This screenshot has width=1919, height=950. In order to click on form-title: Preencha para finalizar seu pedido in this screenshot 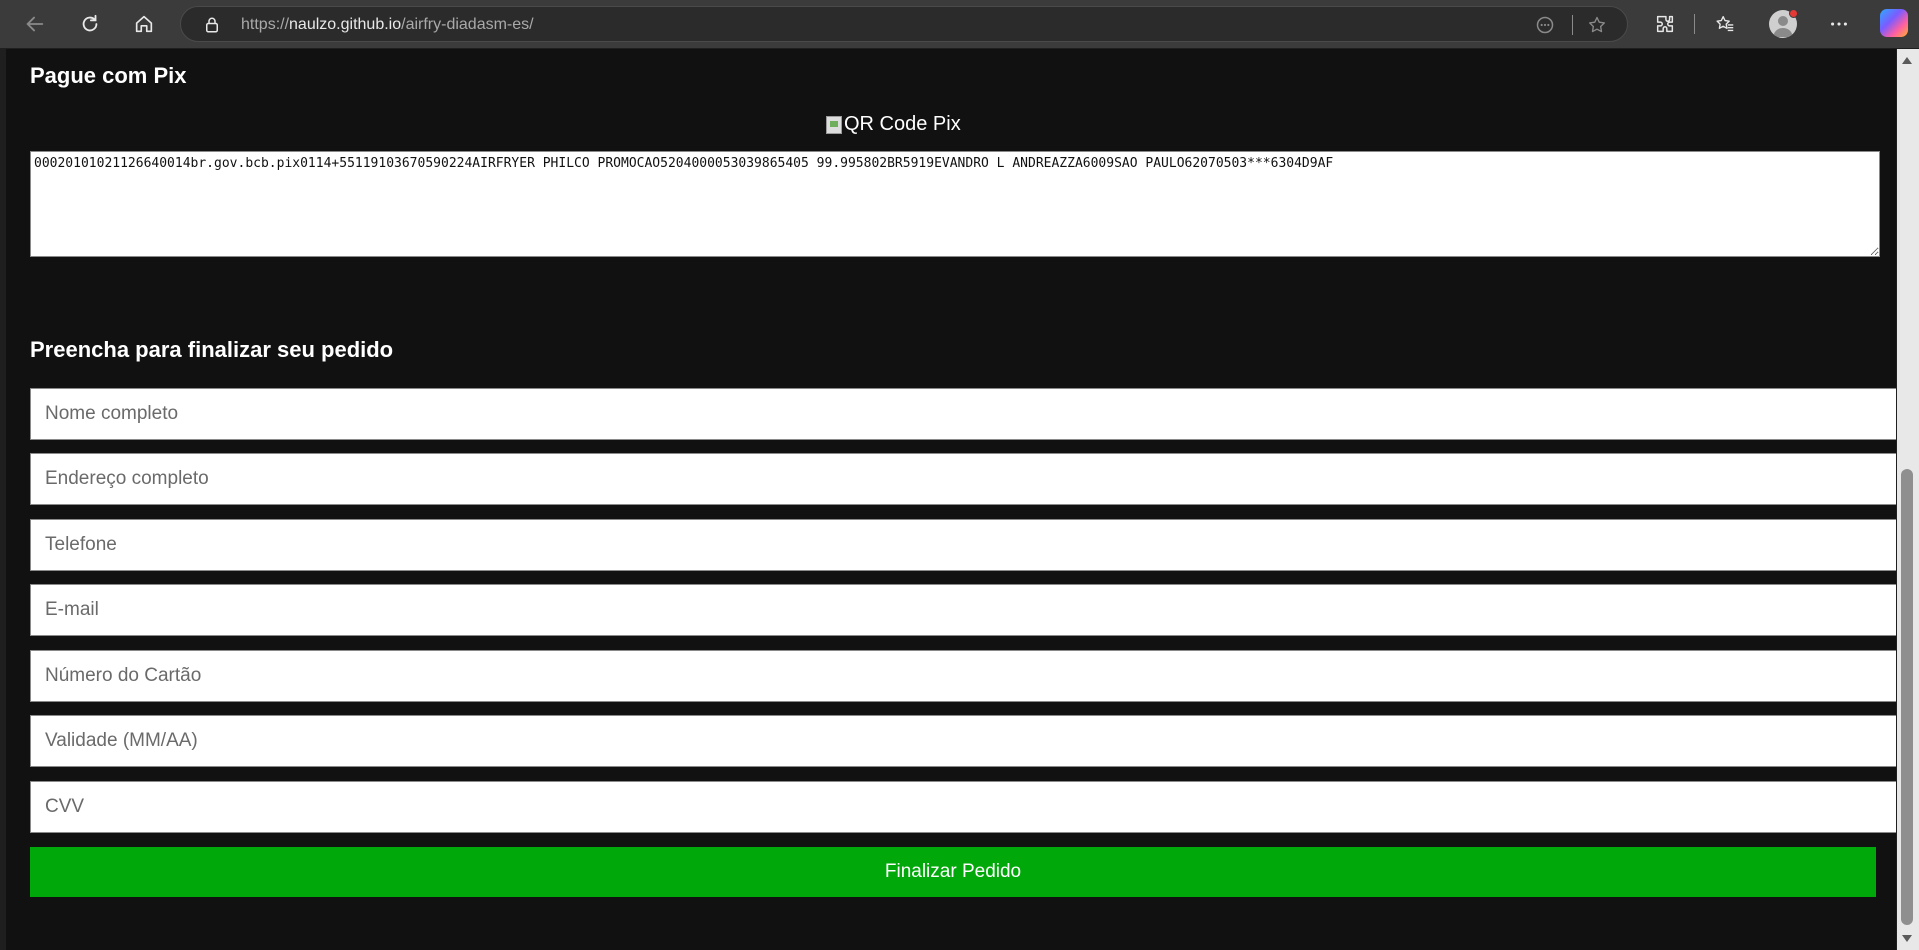, I will do `click(212, 349)`.